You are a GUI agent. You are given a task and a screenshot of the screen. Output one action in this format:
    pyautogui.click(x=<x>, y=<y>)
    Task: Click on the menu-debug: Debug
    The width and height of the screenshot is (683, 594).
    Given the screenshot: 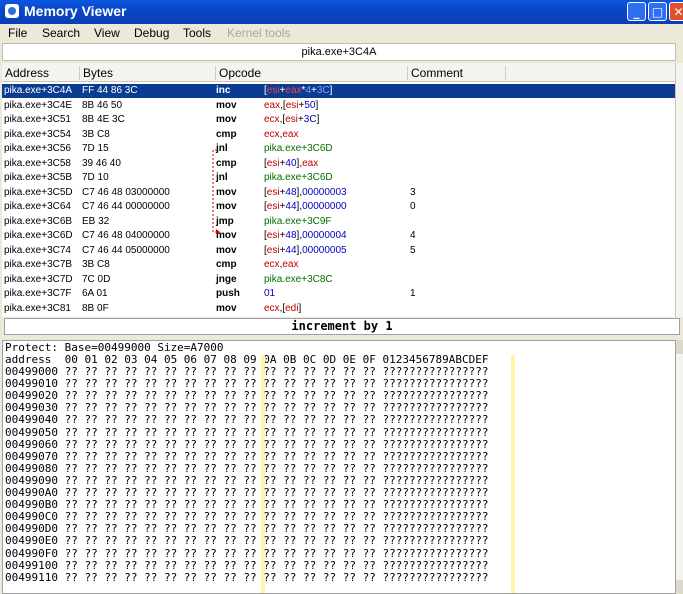 What is the action you would take?
    pyautogui.click(x=151, y=33)
    